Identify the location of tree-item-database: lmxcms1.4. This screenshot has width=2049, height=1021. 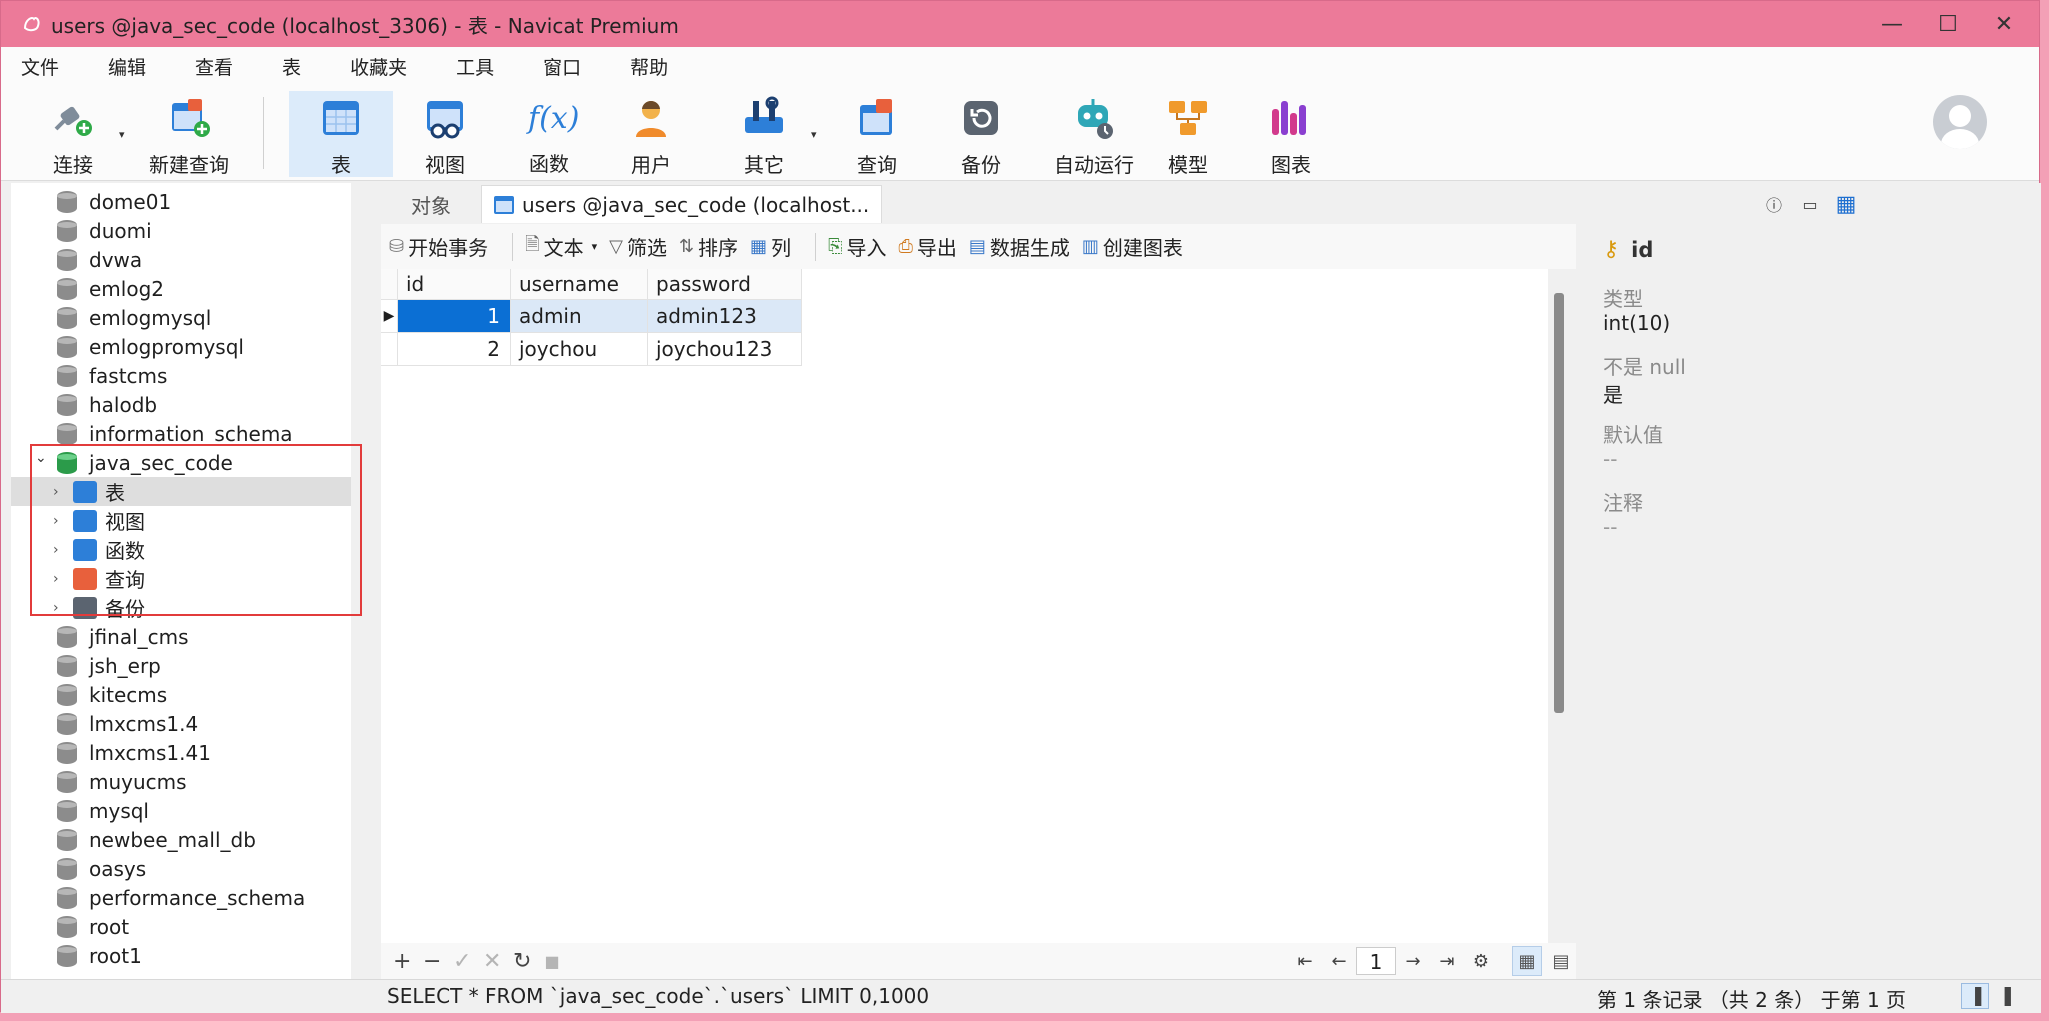
(181, 723).